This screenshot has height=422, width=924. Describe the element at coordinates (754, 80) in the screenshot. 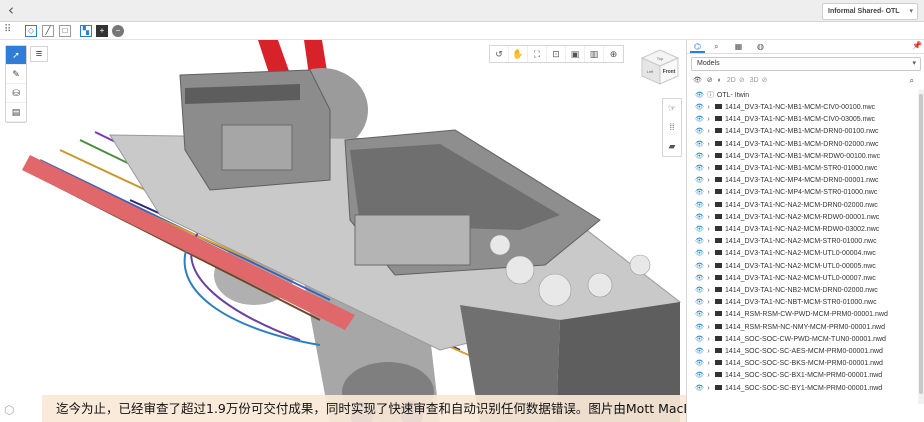

I see `filter-3d-label: 3D` at that location.